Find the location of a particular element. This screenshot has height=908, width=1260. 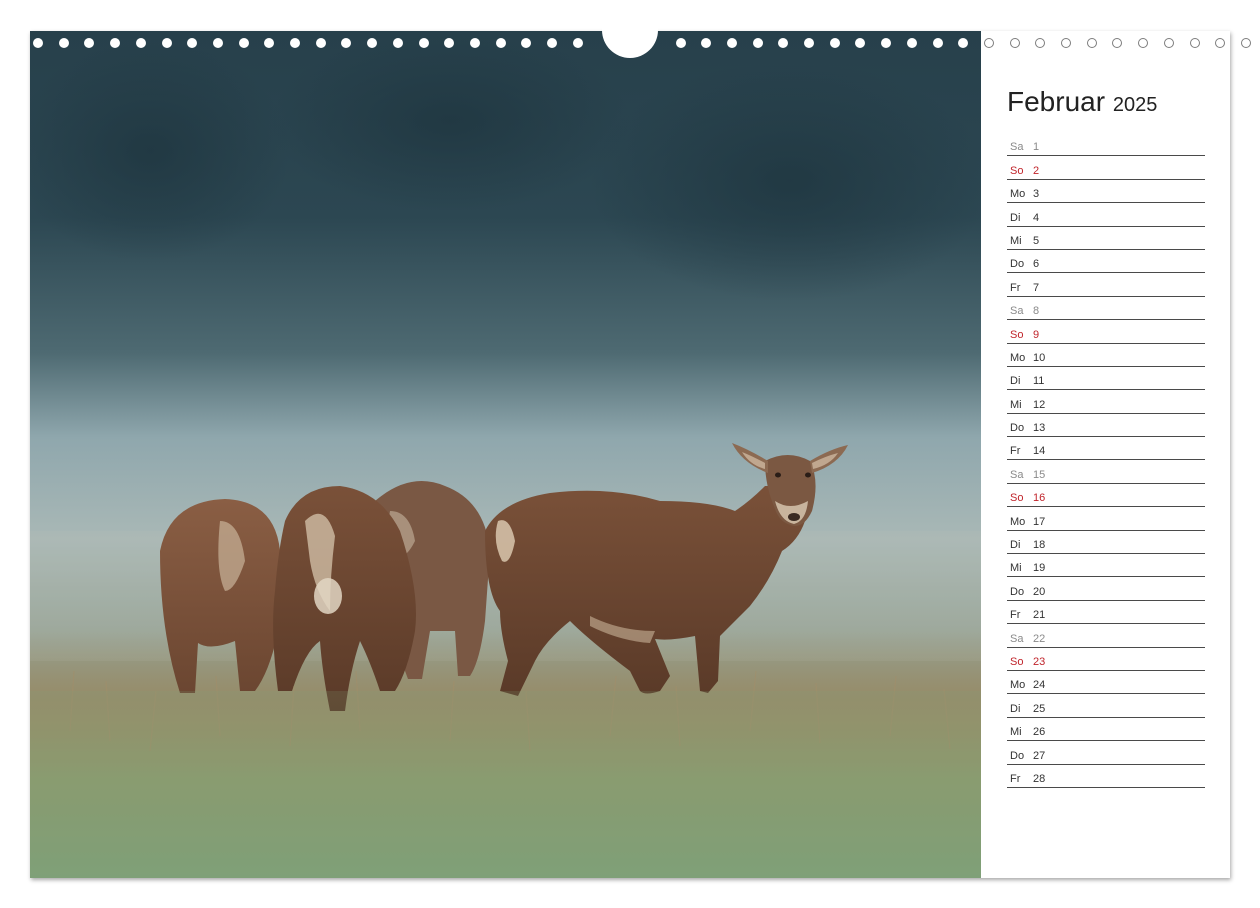

day-number: 21 is located at coordinates (1039, 615).